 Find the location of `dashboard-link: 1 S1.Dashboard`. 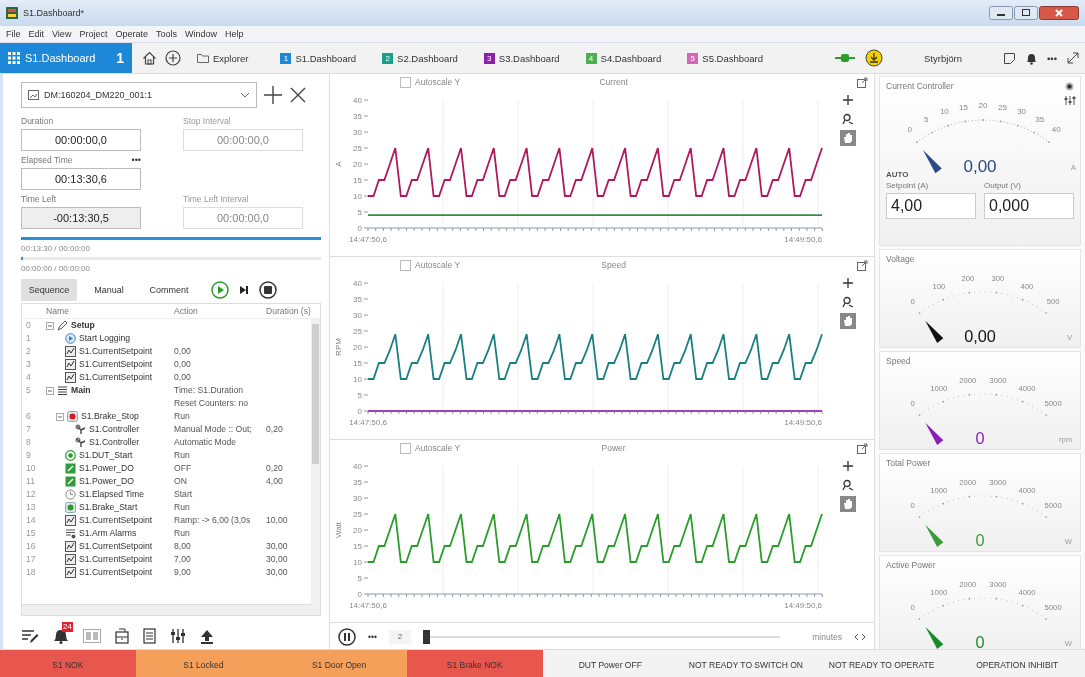

dashboard-link: 1 S1.Dashboard is located at coordinates (318, 58).